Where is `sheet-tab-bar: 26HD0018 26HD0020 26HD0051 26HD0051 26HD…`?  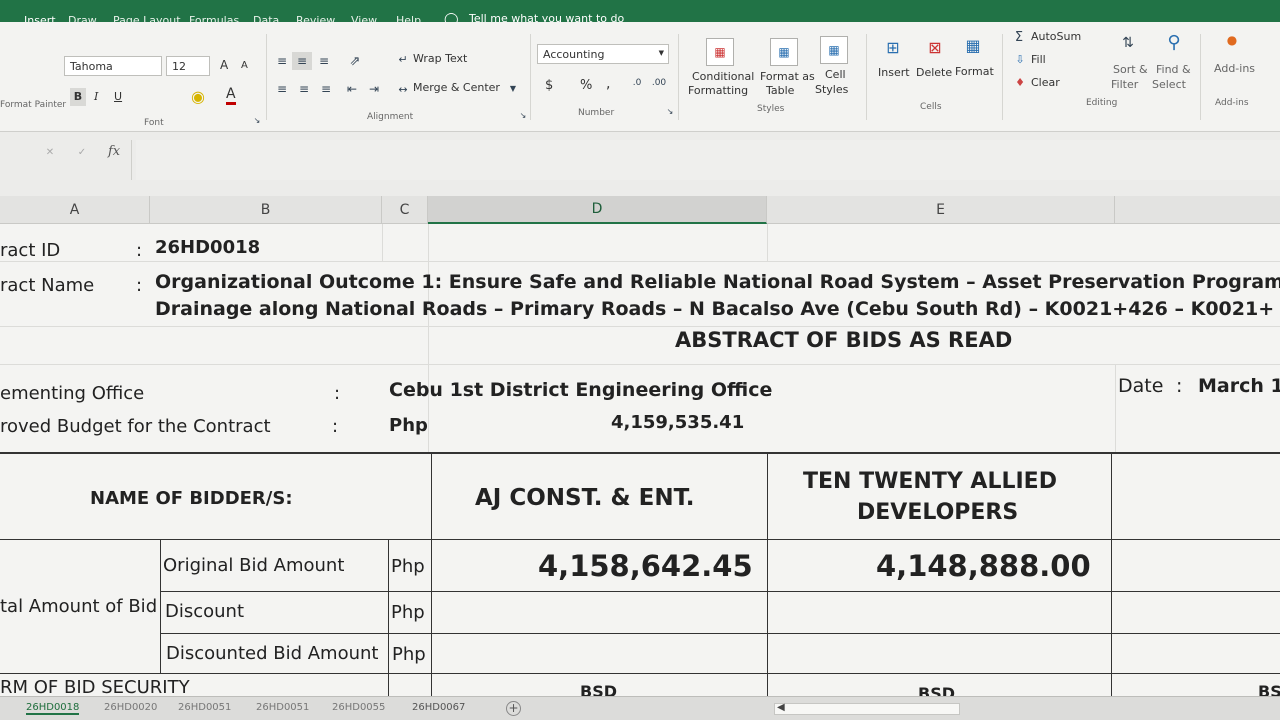
sheet-tab-bar: 26HD0018 26HD0020 26HD0051 26HD0051 26HD… is located at coordinates (640, 708).